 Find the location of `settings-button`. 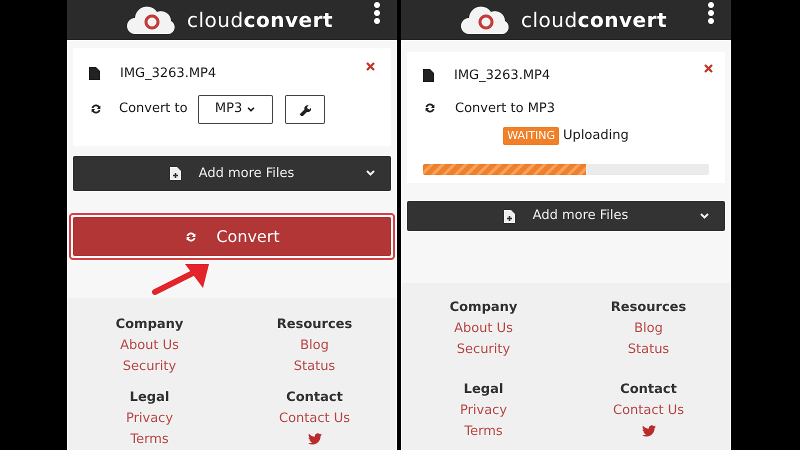

settings-button is located at coordinates (304, 109).